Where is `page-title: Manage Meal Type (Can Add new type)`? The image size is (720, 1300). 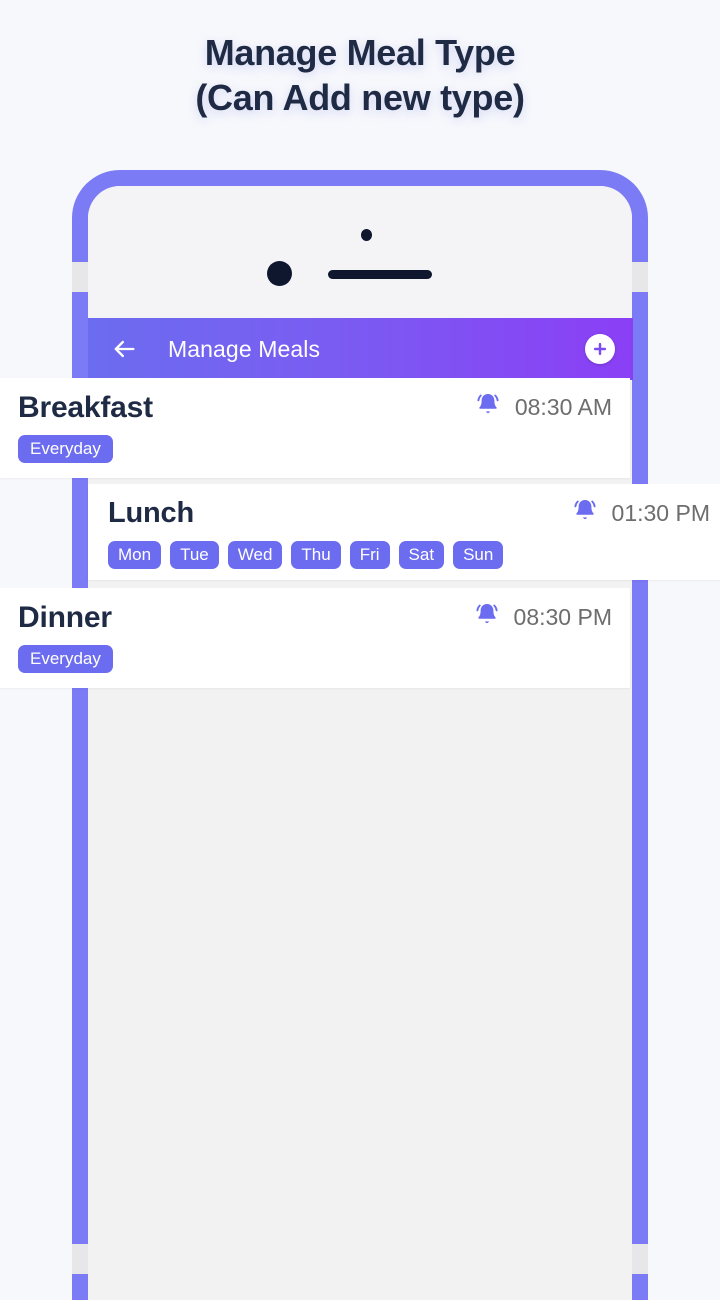 page-title: Manage Meal Type (Can Add new type) is located at coordinates (360, 75).